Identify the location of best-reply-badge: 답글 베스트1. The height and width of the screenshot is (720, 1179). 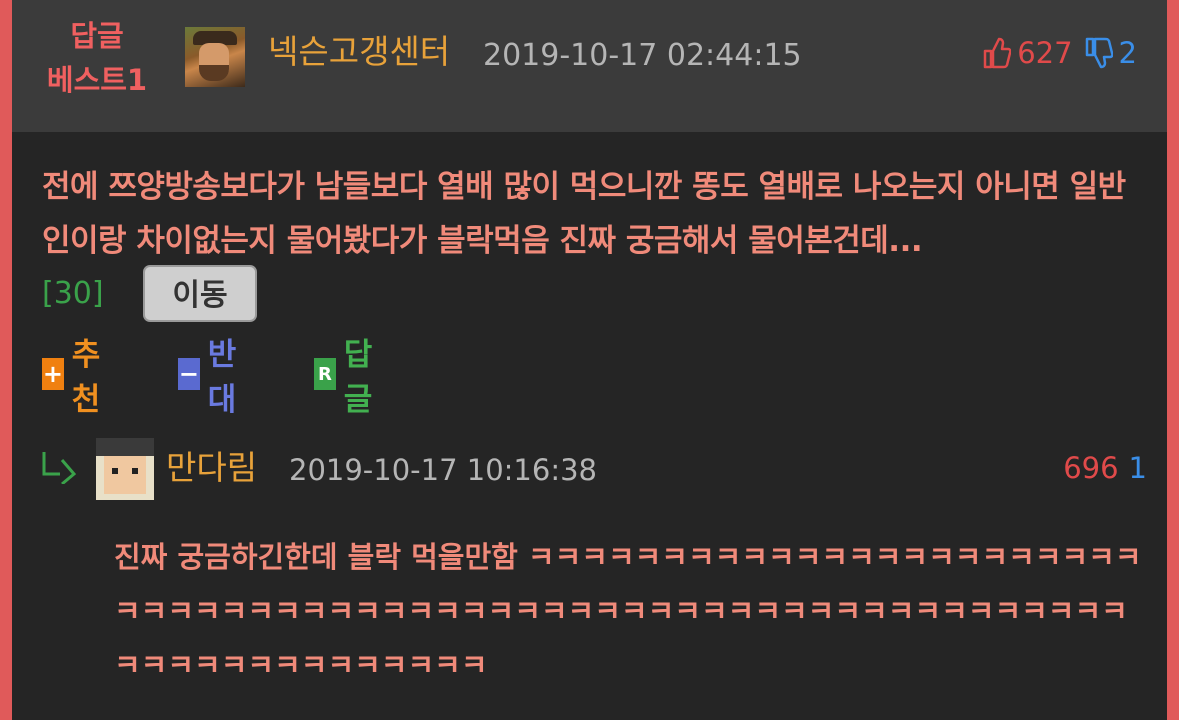
(97, 58).